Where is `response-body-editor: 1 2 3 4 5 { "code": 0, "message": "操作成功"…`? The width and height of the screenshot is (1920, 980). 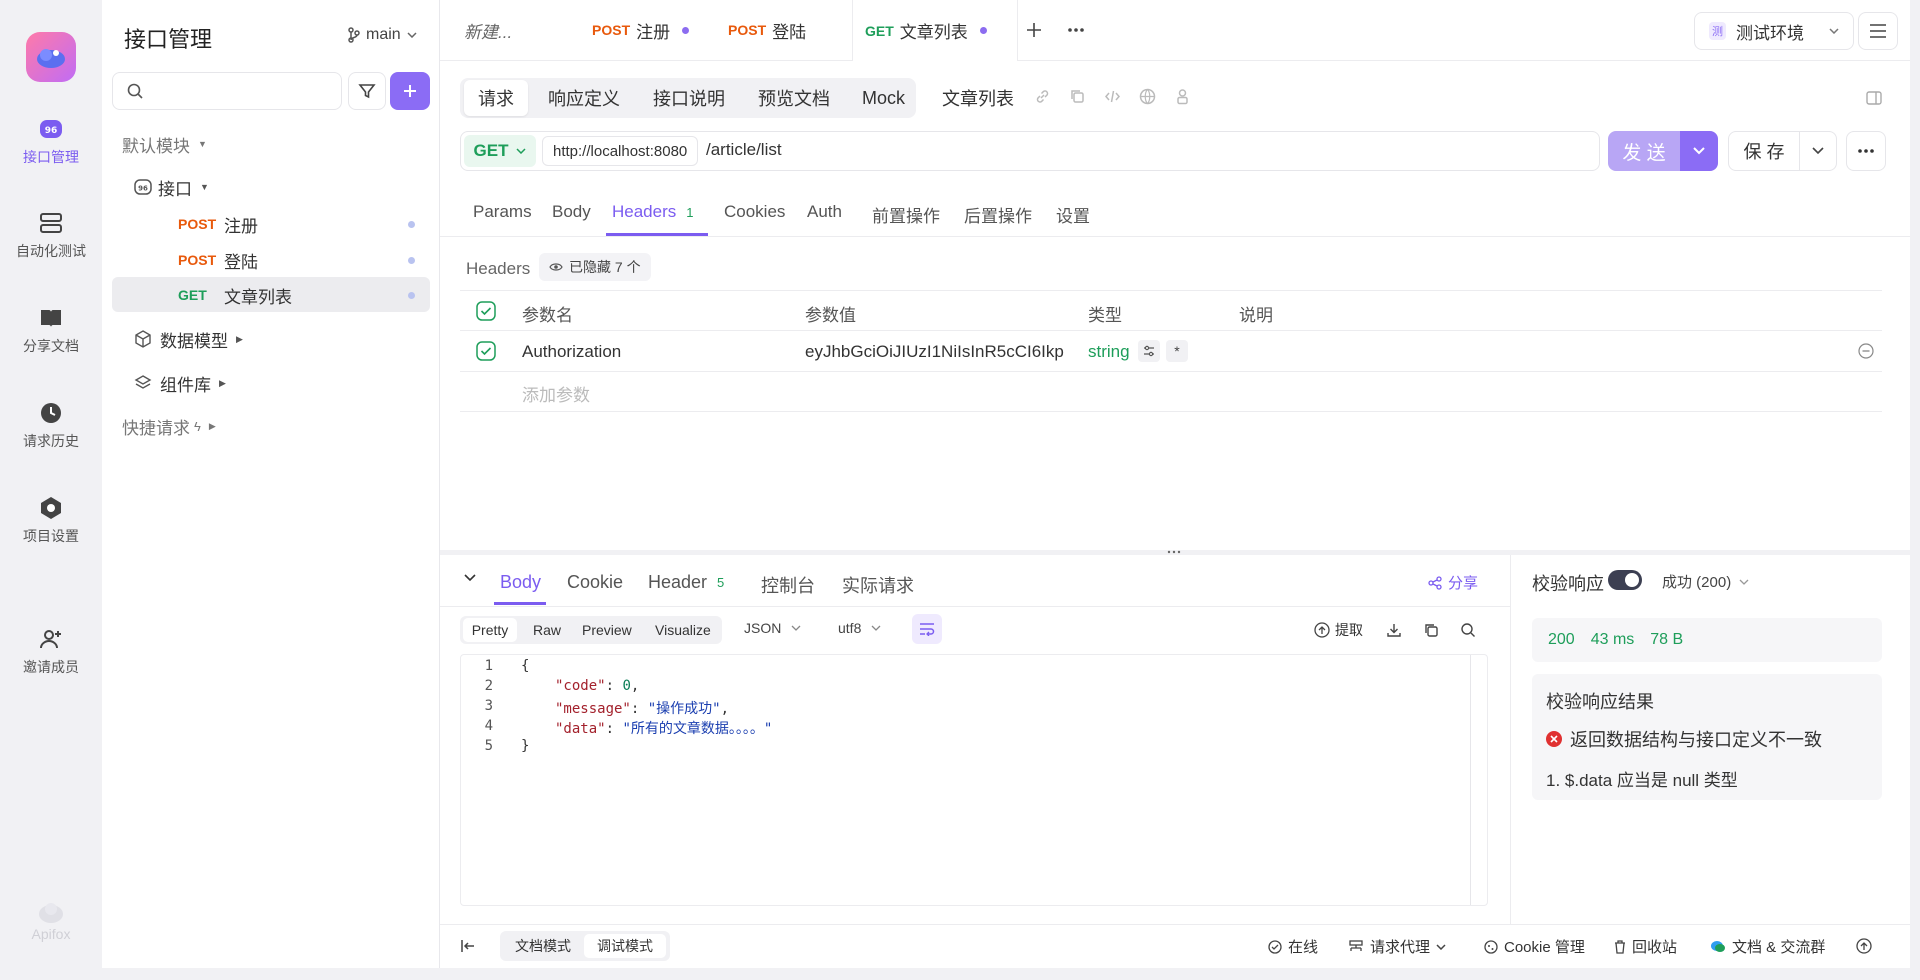
response-body-editor: 1 2 3 4 5 { "code": 0, "message": "操作成功"… is located at coordinates (974, 780).